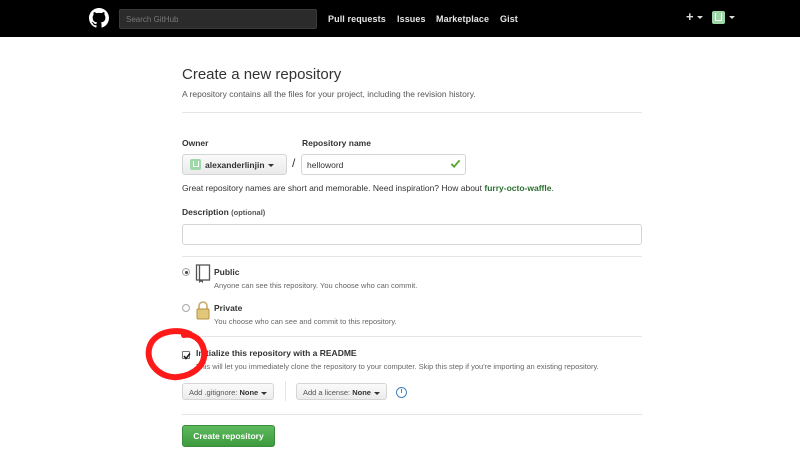 The image size is (800, 460). I want to click on owner-select: alexanderlinjin, so click(234, 164).